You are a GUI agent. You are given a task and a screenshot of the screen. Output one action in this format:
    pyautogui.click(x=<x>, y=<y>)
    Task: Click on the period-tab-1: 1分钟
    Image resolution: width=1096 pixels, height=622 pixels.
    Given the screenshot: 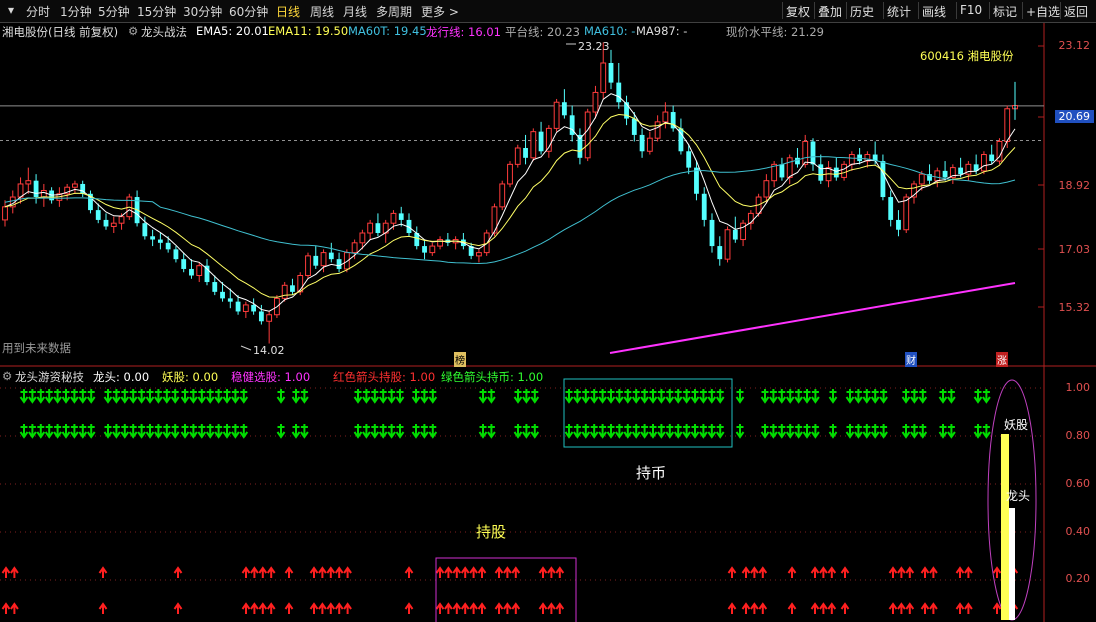 What is the action you would take?
    pyautogui.click(x=76, y=11)
    